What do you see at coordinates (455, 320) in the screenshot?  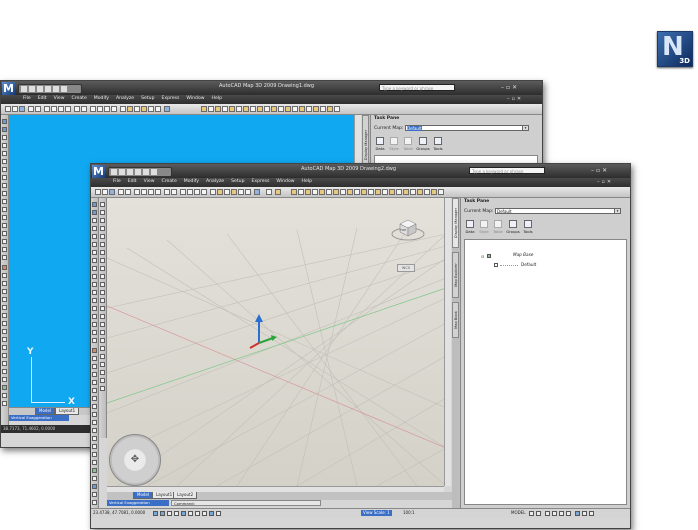 I see `tab-map-book: Map Book` at bounding box center [455, 320].